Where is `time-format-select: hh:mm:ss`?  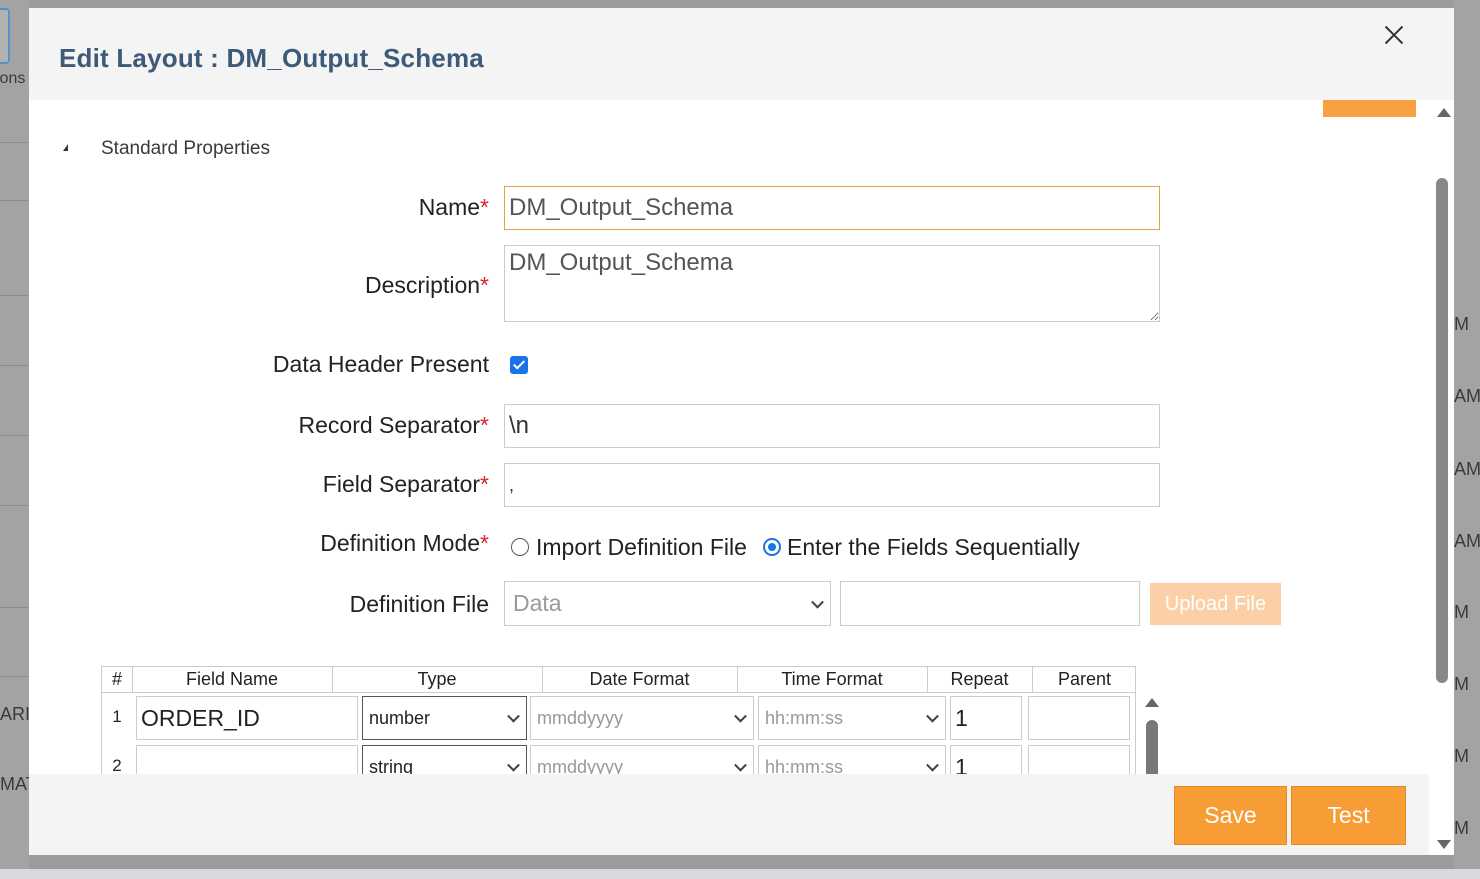 time-format-select: hh:mm:ss is located at coordinates (852, 718).